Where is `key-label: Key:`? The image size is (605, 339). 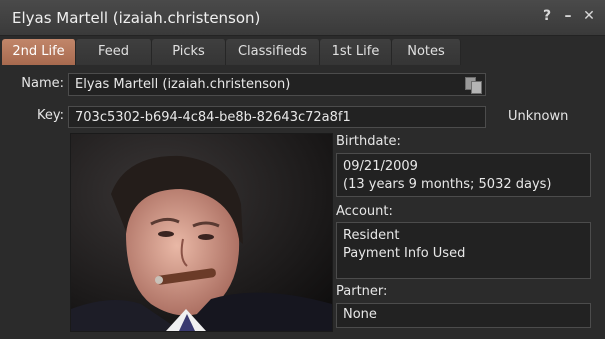
key-label: Key: is located at coordinates (50, 115).